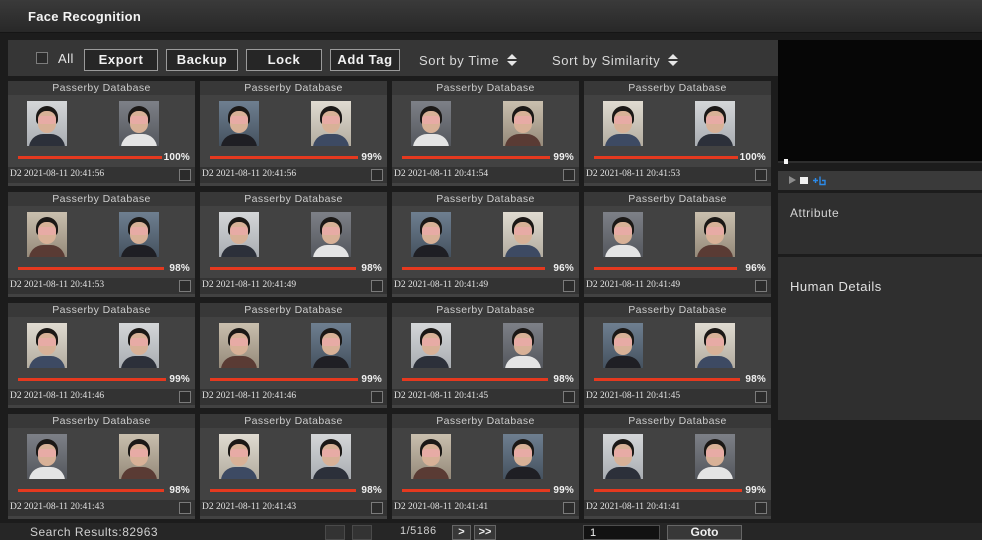 The height and width of the screenshot is (540, 982). Describe the element at coordinates (335, 532) in the screenshot. I see `first-page-button` at that location.